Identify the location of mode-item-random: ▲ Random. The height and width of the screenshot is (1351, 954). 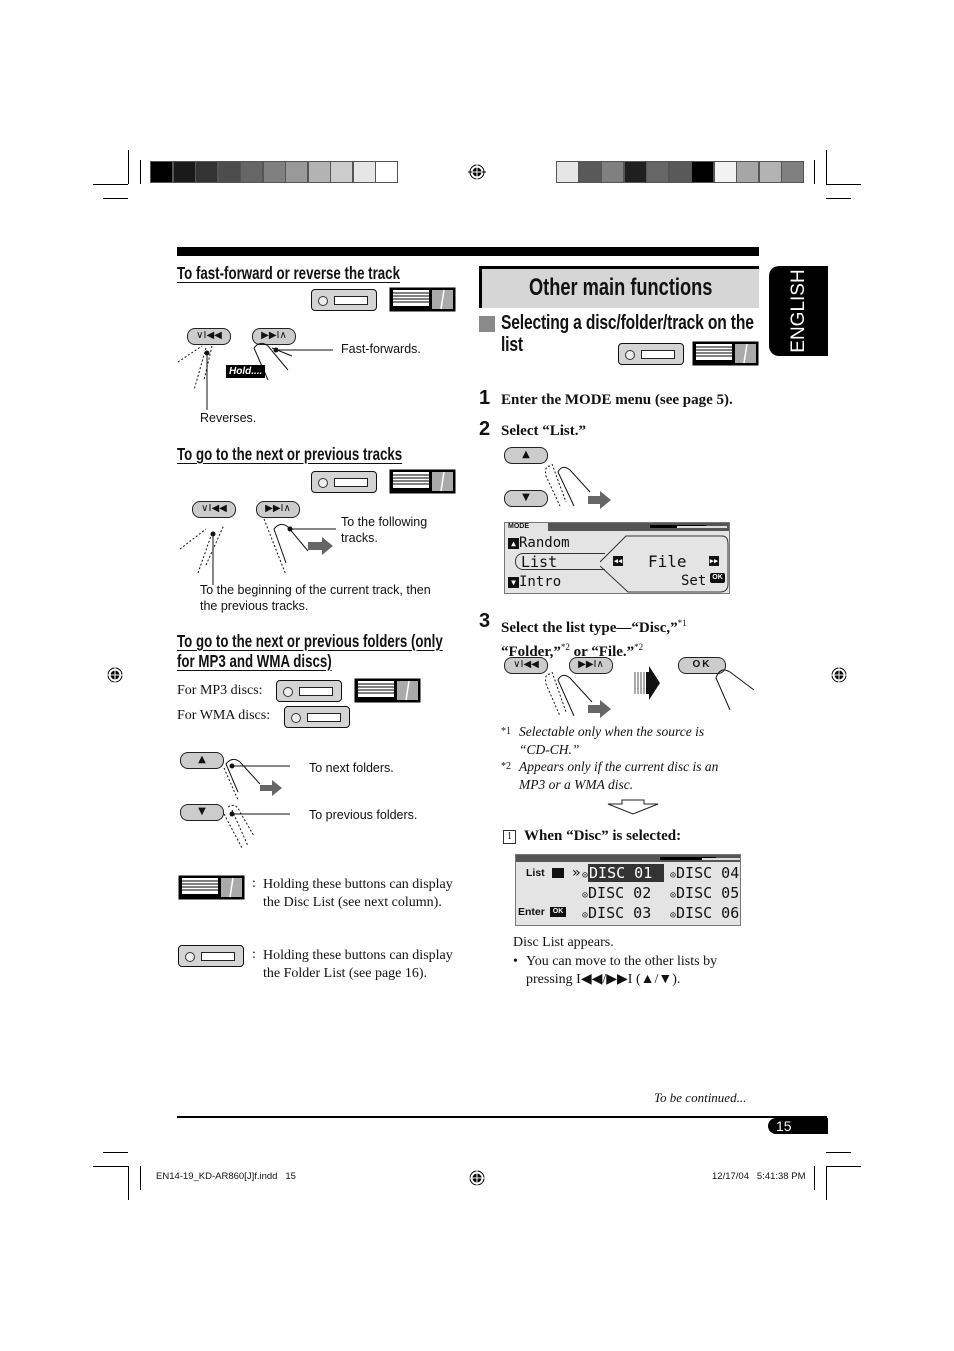
(539, 543).